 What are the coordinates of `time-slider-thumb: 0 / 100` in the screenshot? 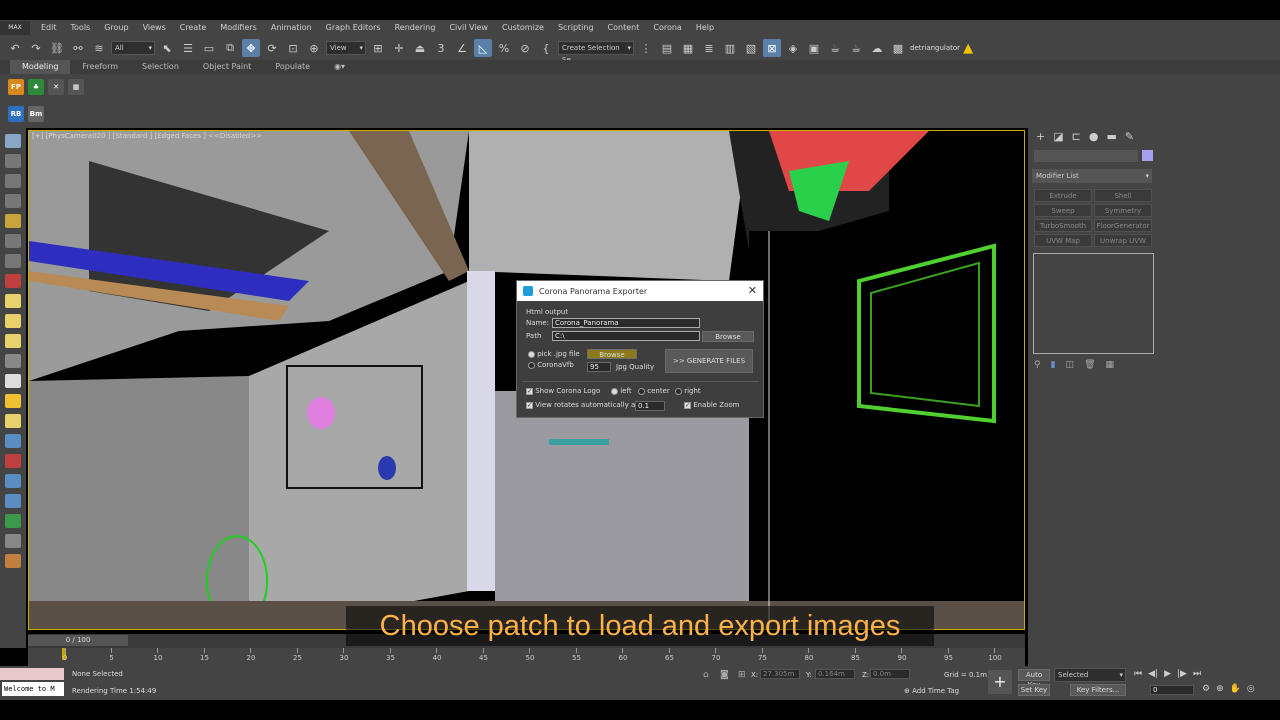 It's located at (78, 640).